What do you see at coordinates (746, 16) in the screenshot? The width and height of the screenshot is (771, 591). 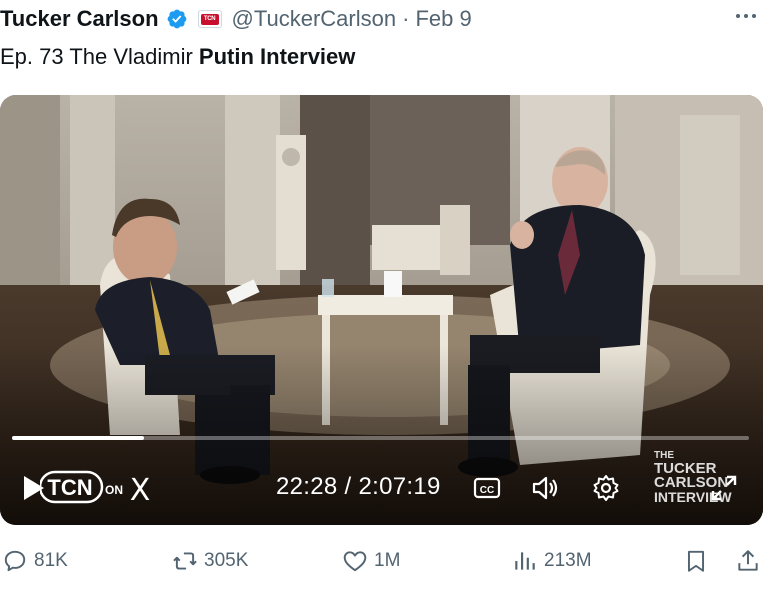 I see `more-options-icon` at bounding box center [746, 16].